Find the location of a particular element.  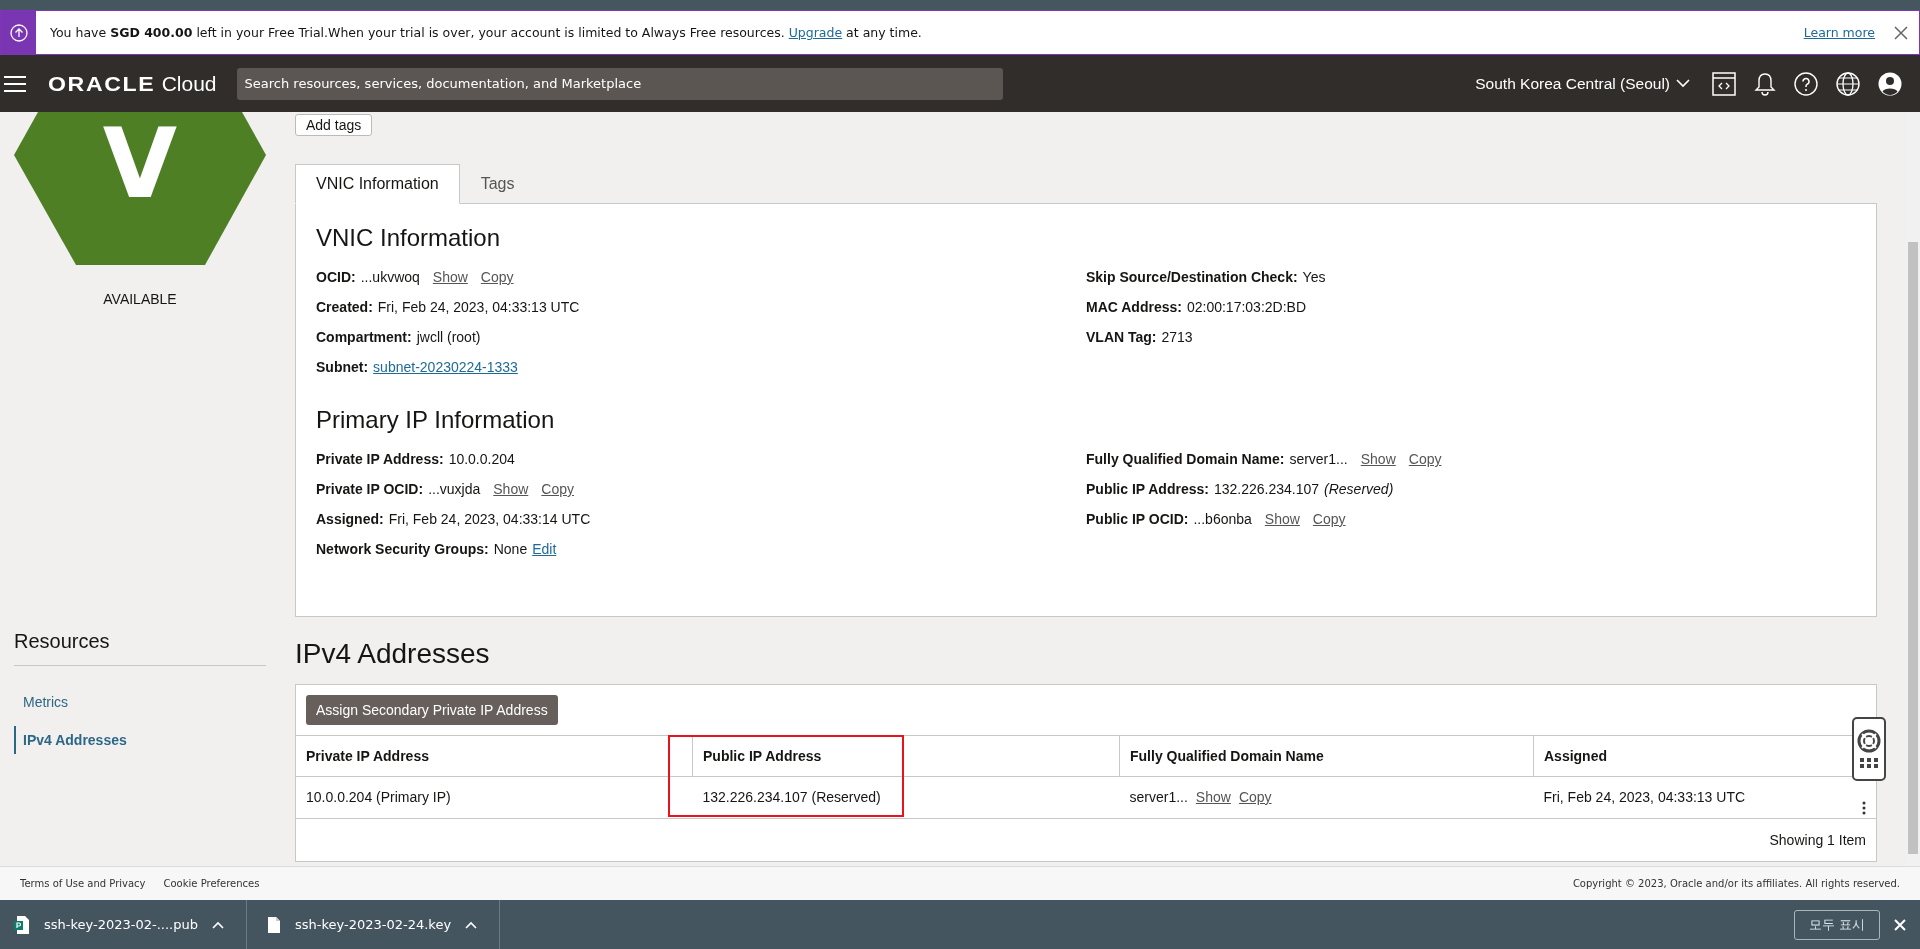

grid-icon is located at coordinates (1869, 763).